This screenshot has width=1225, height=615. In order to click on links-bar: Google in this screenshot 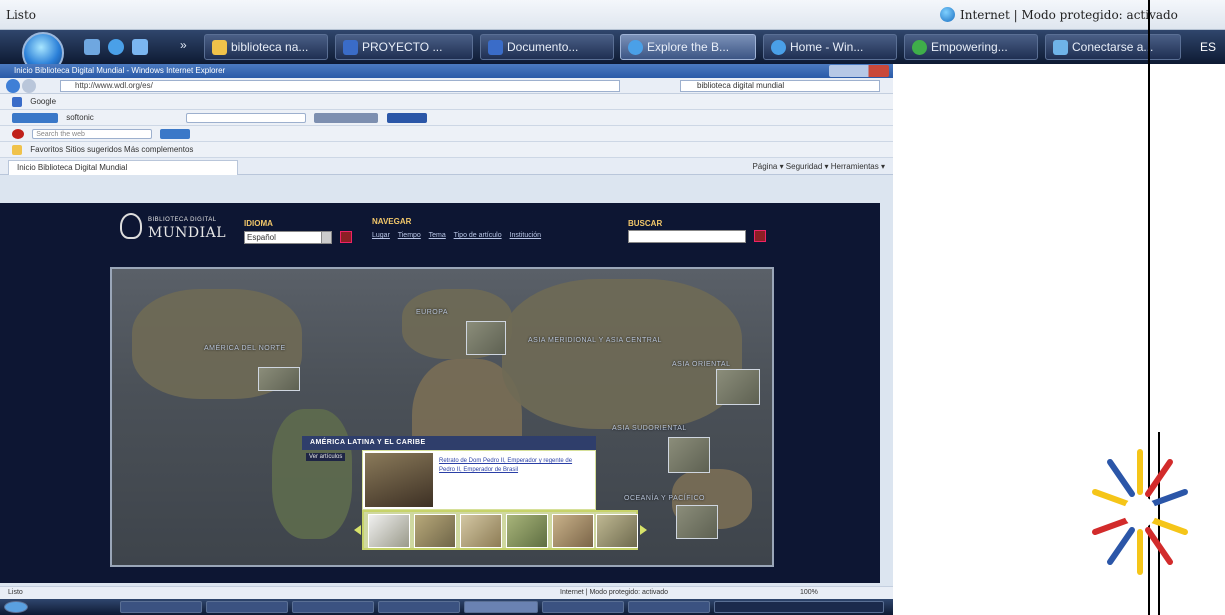, I will do `click(446, 102)`.